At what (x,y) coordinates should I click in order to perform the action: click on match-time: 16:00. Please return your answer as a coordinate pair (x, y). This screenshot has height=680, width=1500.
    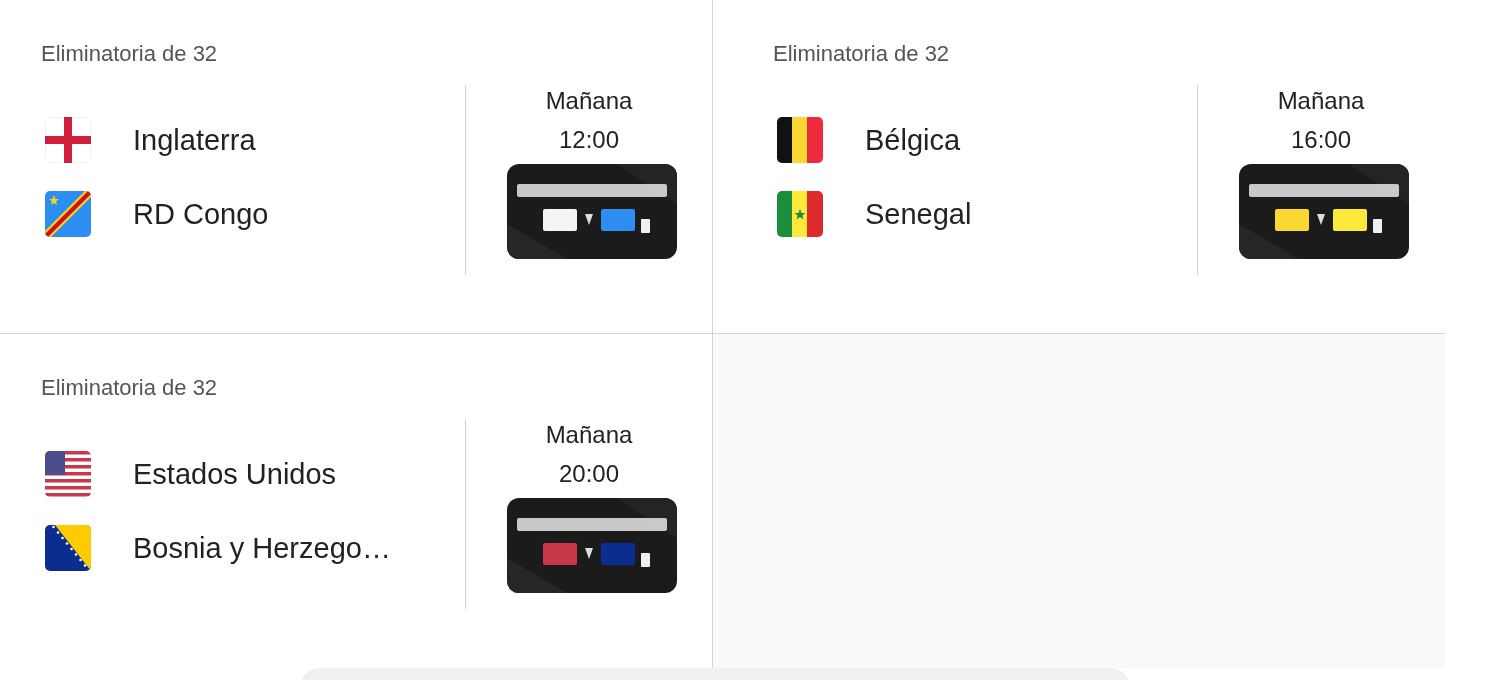
    Looking at the image, I should click on (1321, 140).